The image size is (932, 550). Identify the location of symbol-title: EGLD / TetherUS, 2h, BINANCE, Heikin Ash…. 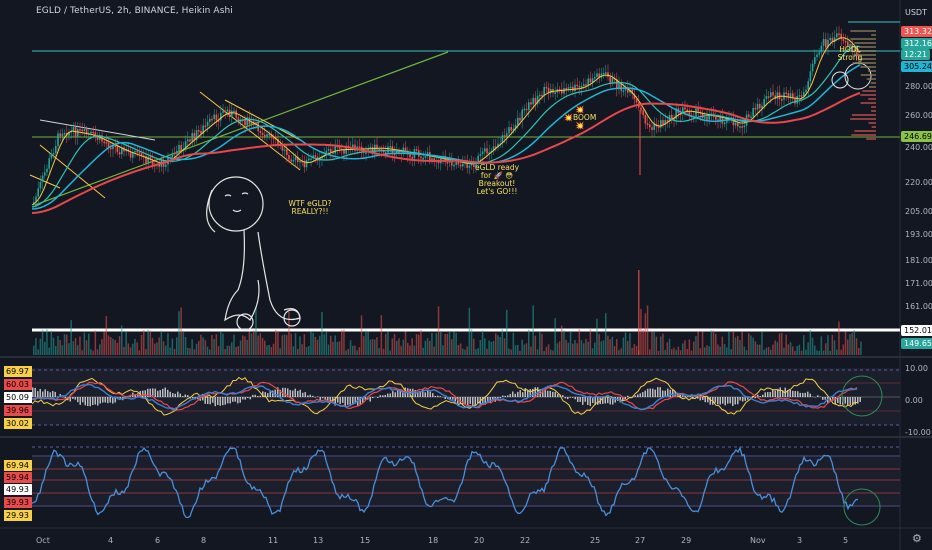
(134, 11).